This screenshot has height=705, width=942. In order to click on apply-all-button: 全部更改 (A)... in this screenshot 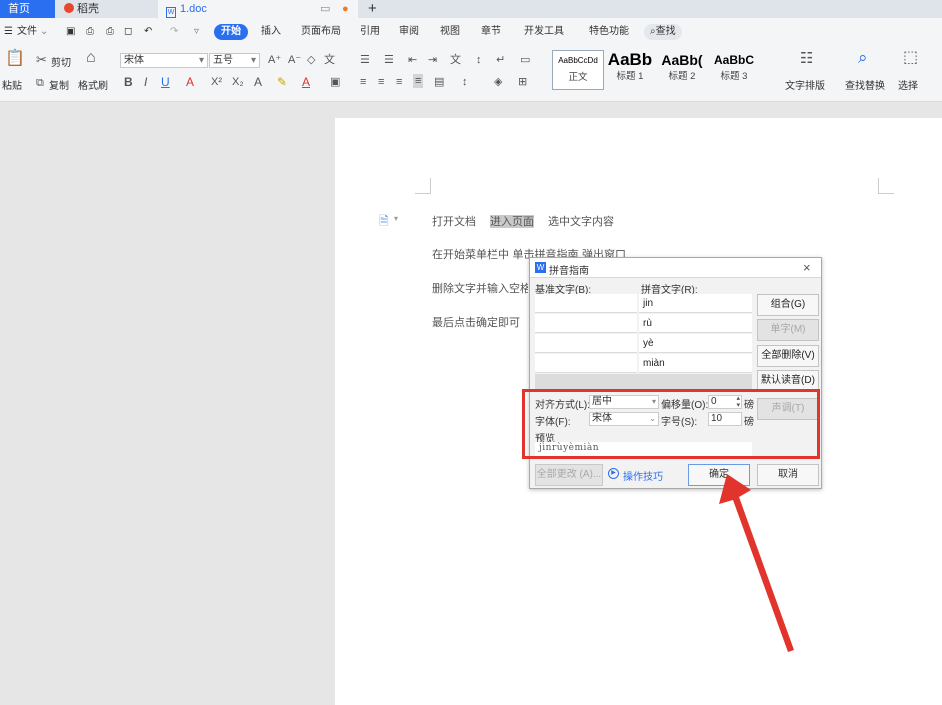, I will do `click(569, 475)`.